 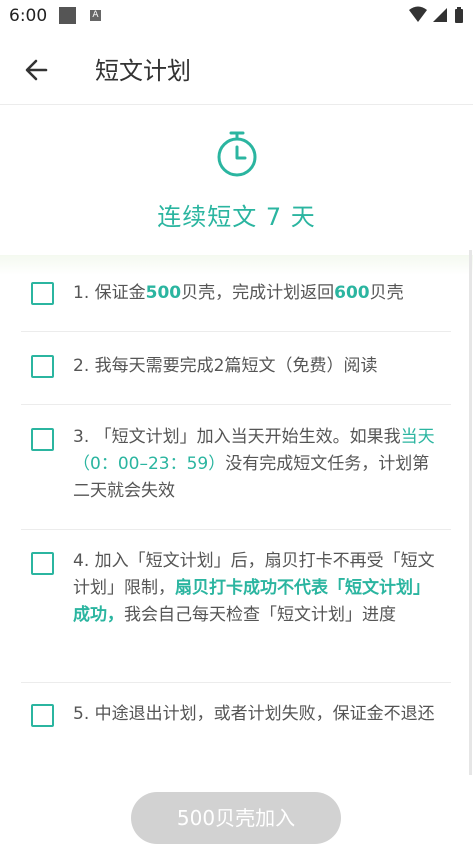 I want to click on rule-text: 5. 中途退出计划，或者计划失败，保证金不退还, so click(x=254, y=714).